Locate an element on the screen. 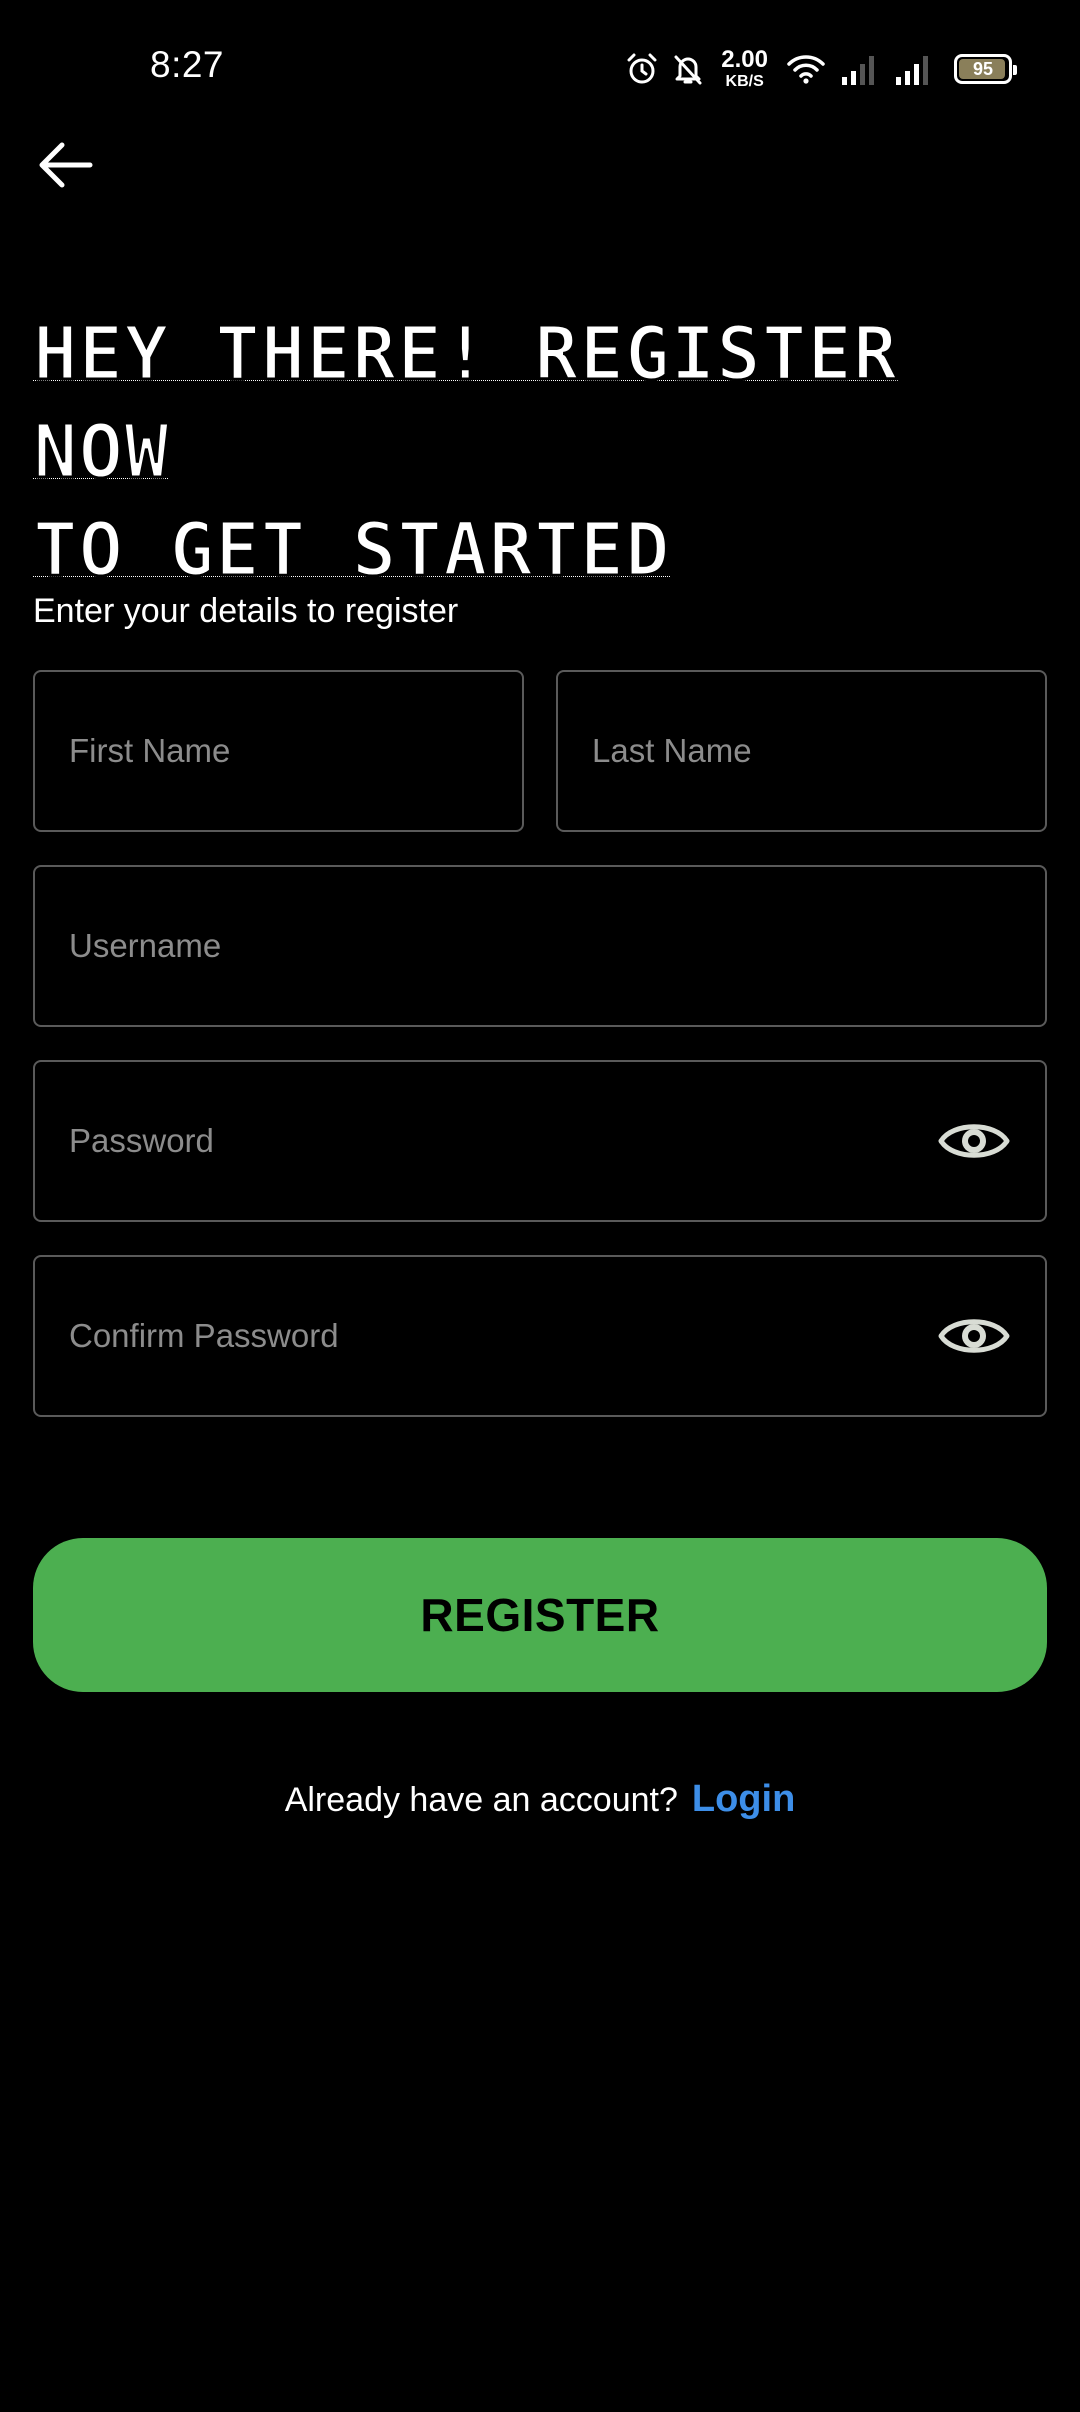 Image resolution: width=1080 pixels, height=2412 pixels. login-link: Login is located at coordinates (743, 1799).